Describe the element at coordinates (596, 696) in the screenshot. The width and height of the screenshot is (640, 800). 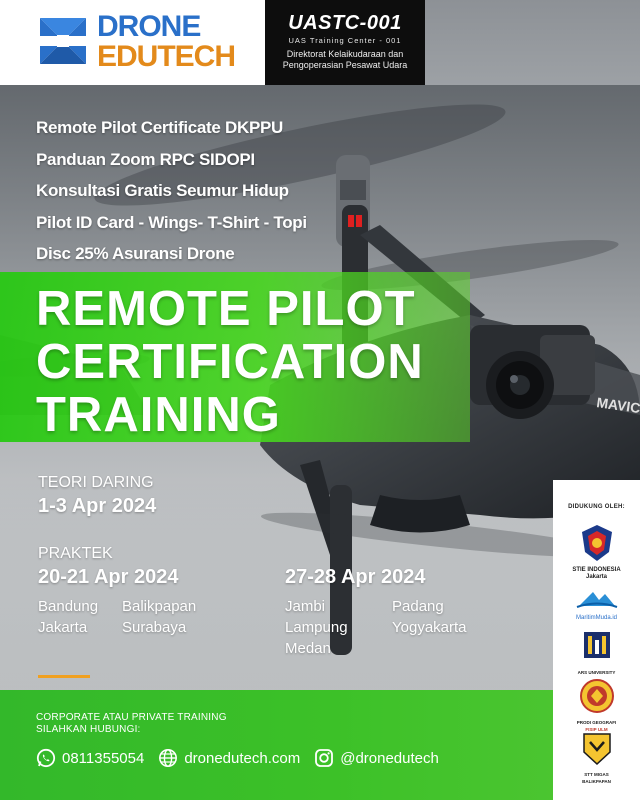
I see `ulm-seal-icon` at that location.